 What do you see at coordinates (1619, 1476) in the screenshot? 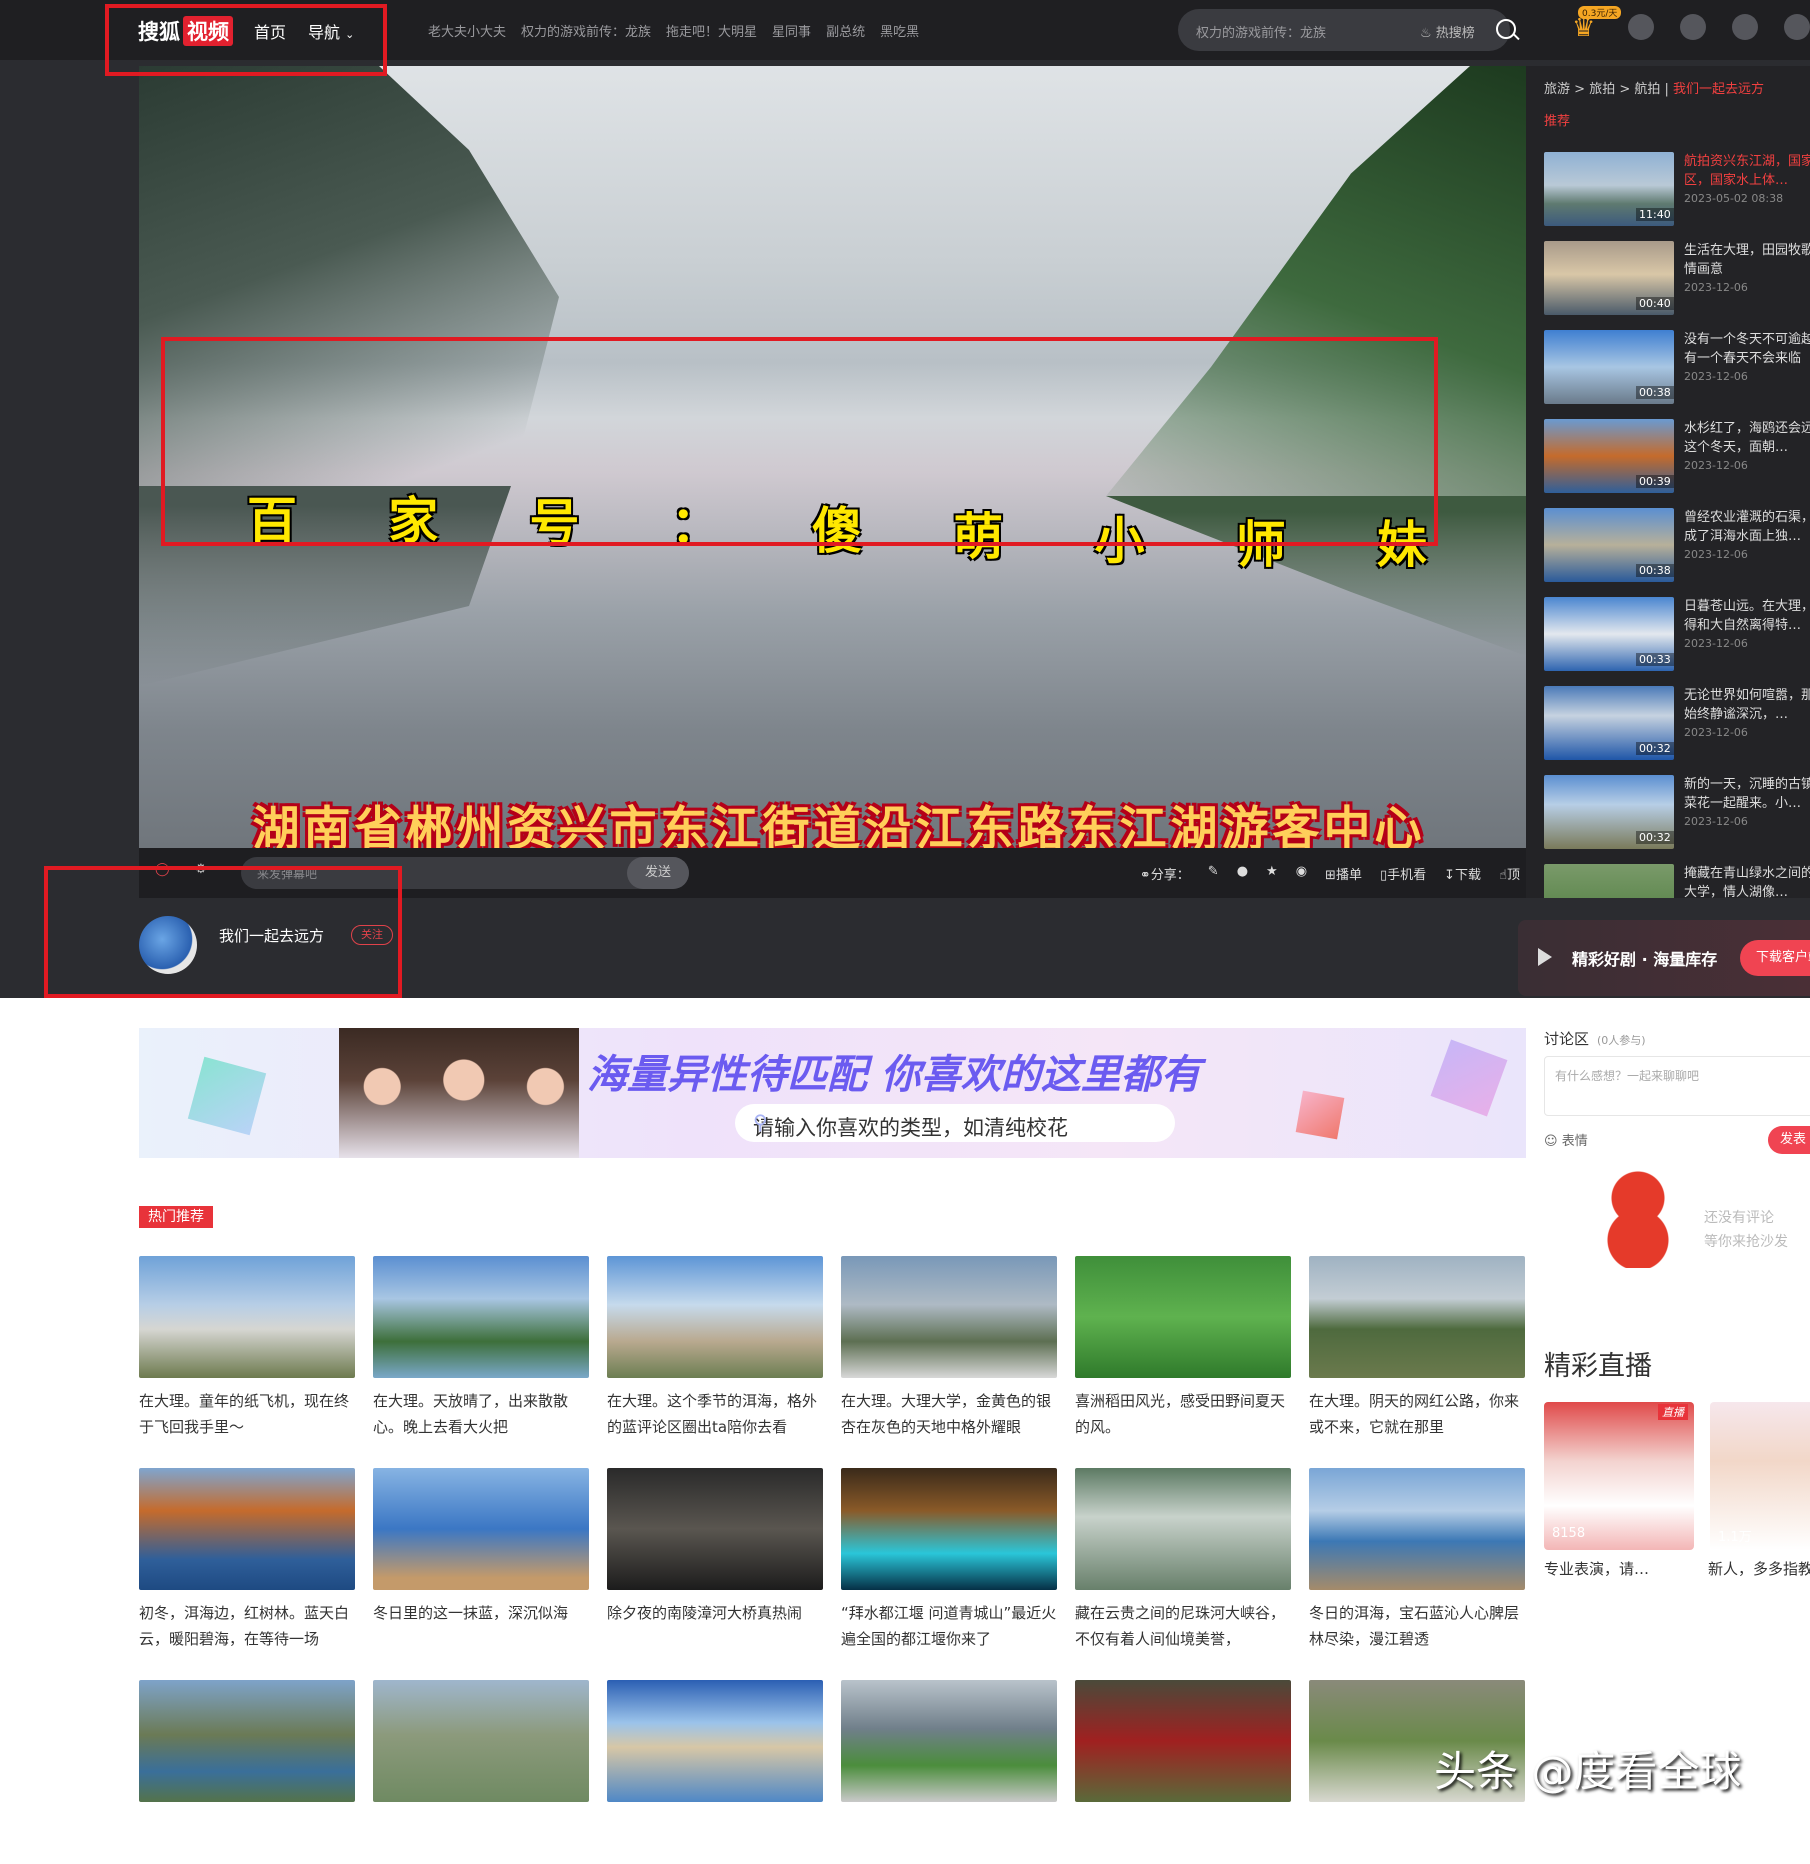
I see `live-card: 直播 8158` at bounding box center [1619, 1476].